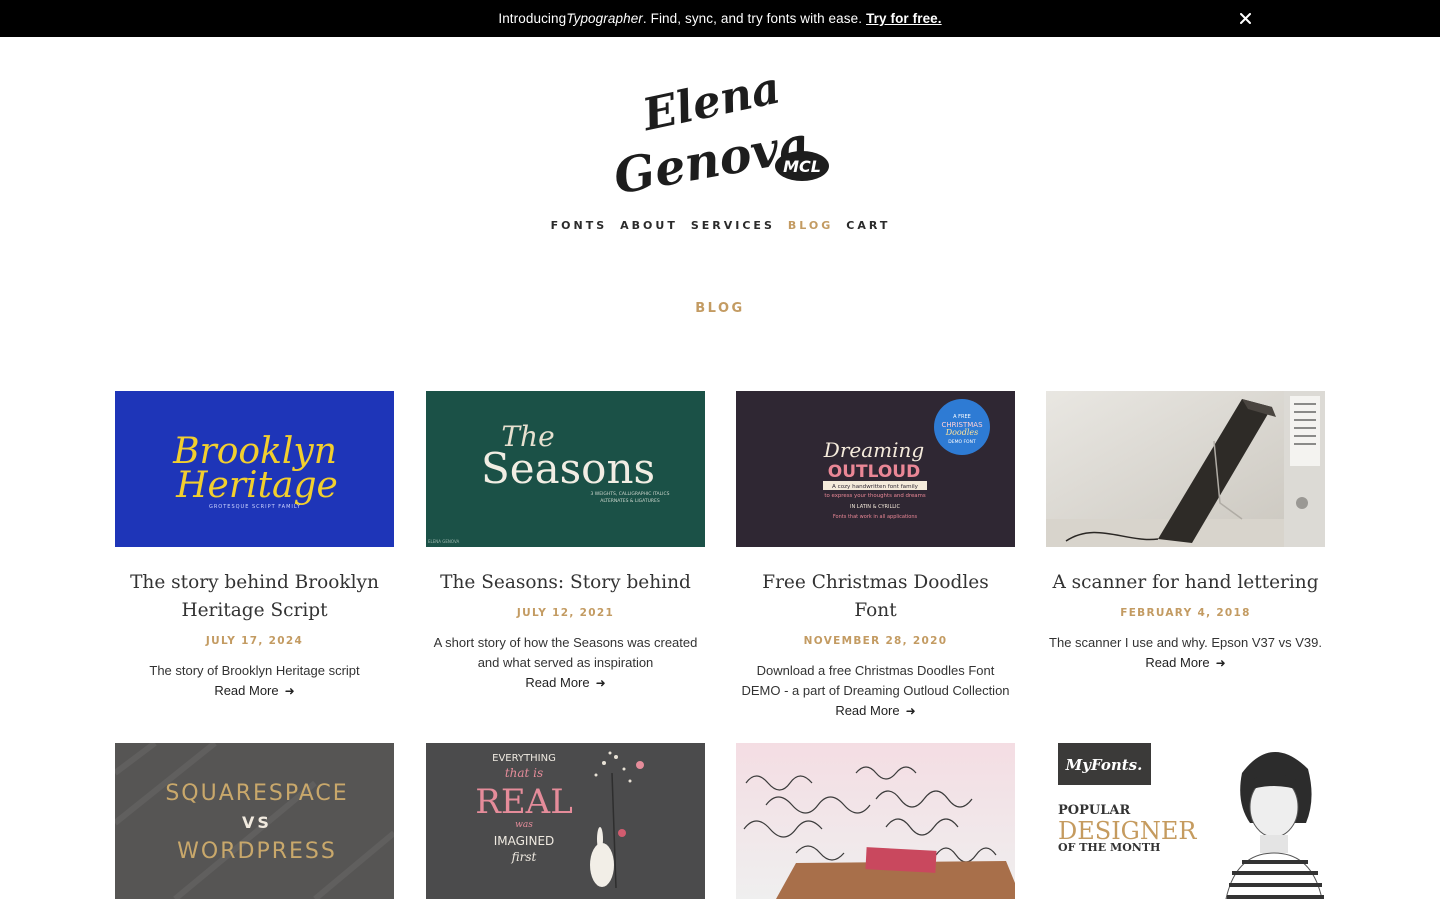 Image resolution: width=1440 pixels, height=900 pixels. What do you see at coordinates (256, 793) in the screenshot?
I see `thumb-text: SQUARESPACE` at bounding box center [256, 793].